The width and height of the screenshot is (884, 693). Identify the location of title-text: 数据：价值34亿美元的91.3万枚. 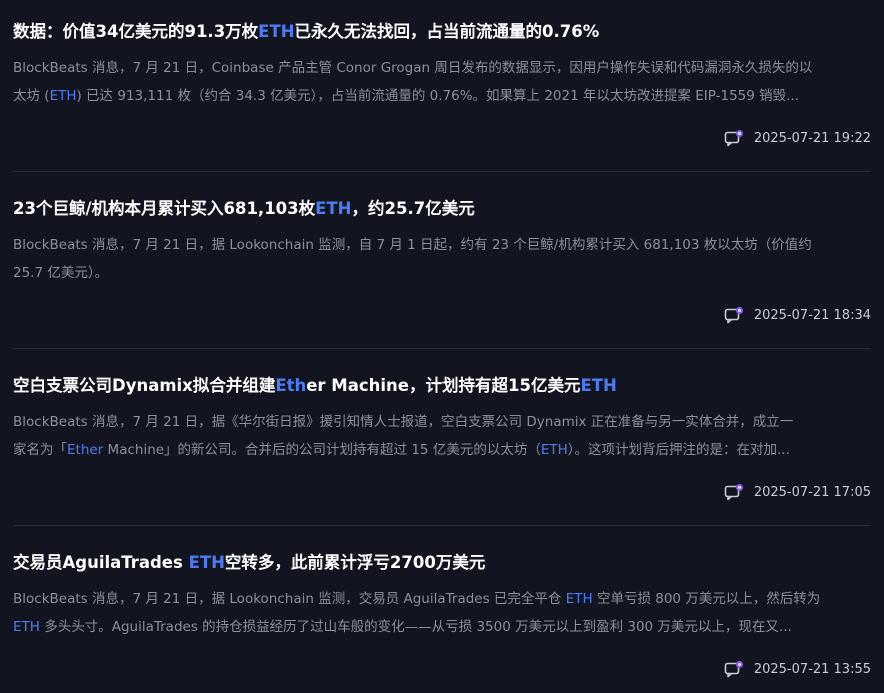
(136, 31).